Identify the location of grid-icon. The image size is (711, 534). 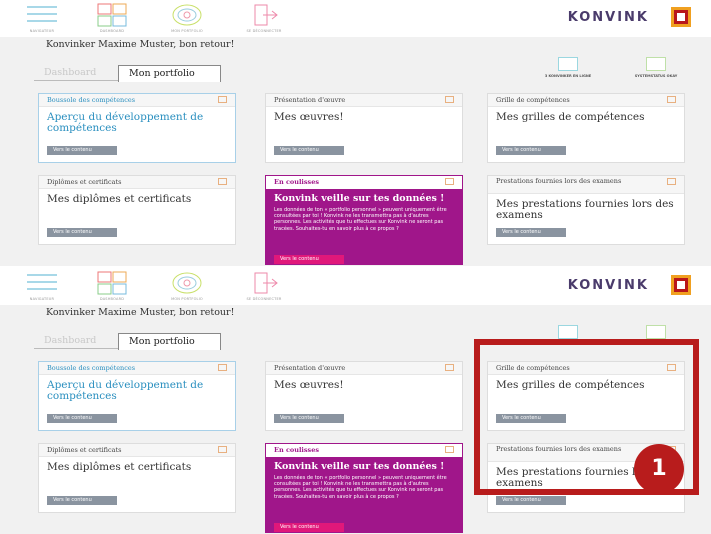
(671, 99).